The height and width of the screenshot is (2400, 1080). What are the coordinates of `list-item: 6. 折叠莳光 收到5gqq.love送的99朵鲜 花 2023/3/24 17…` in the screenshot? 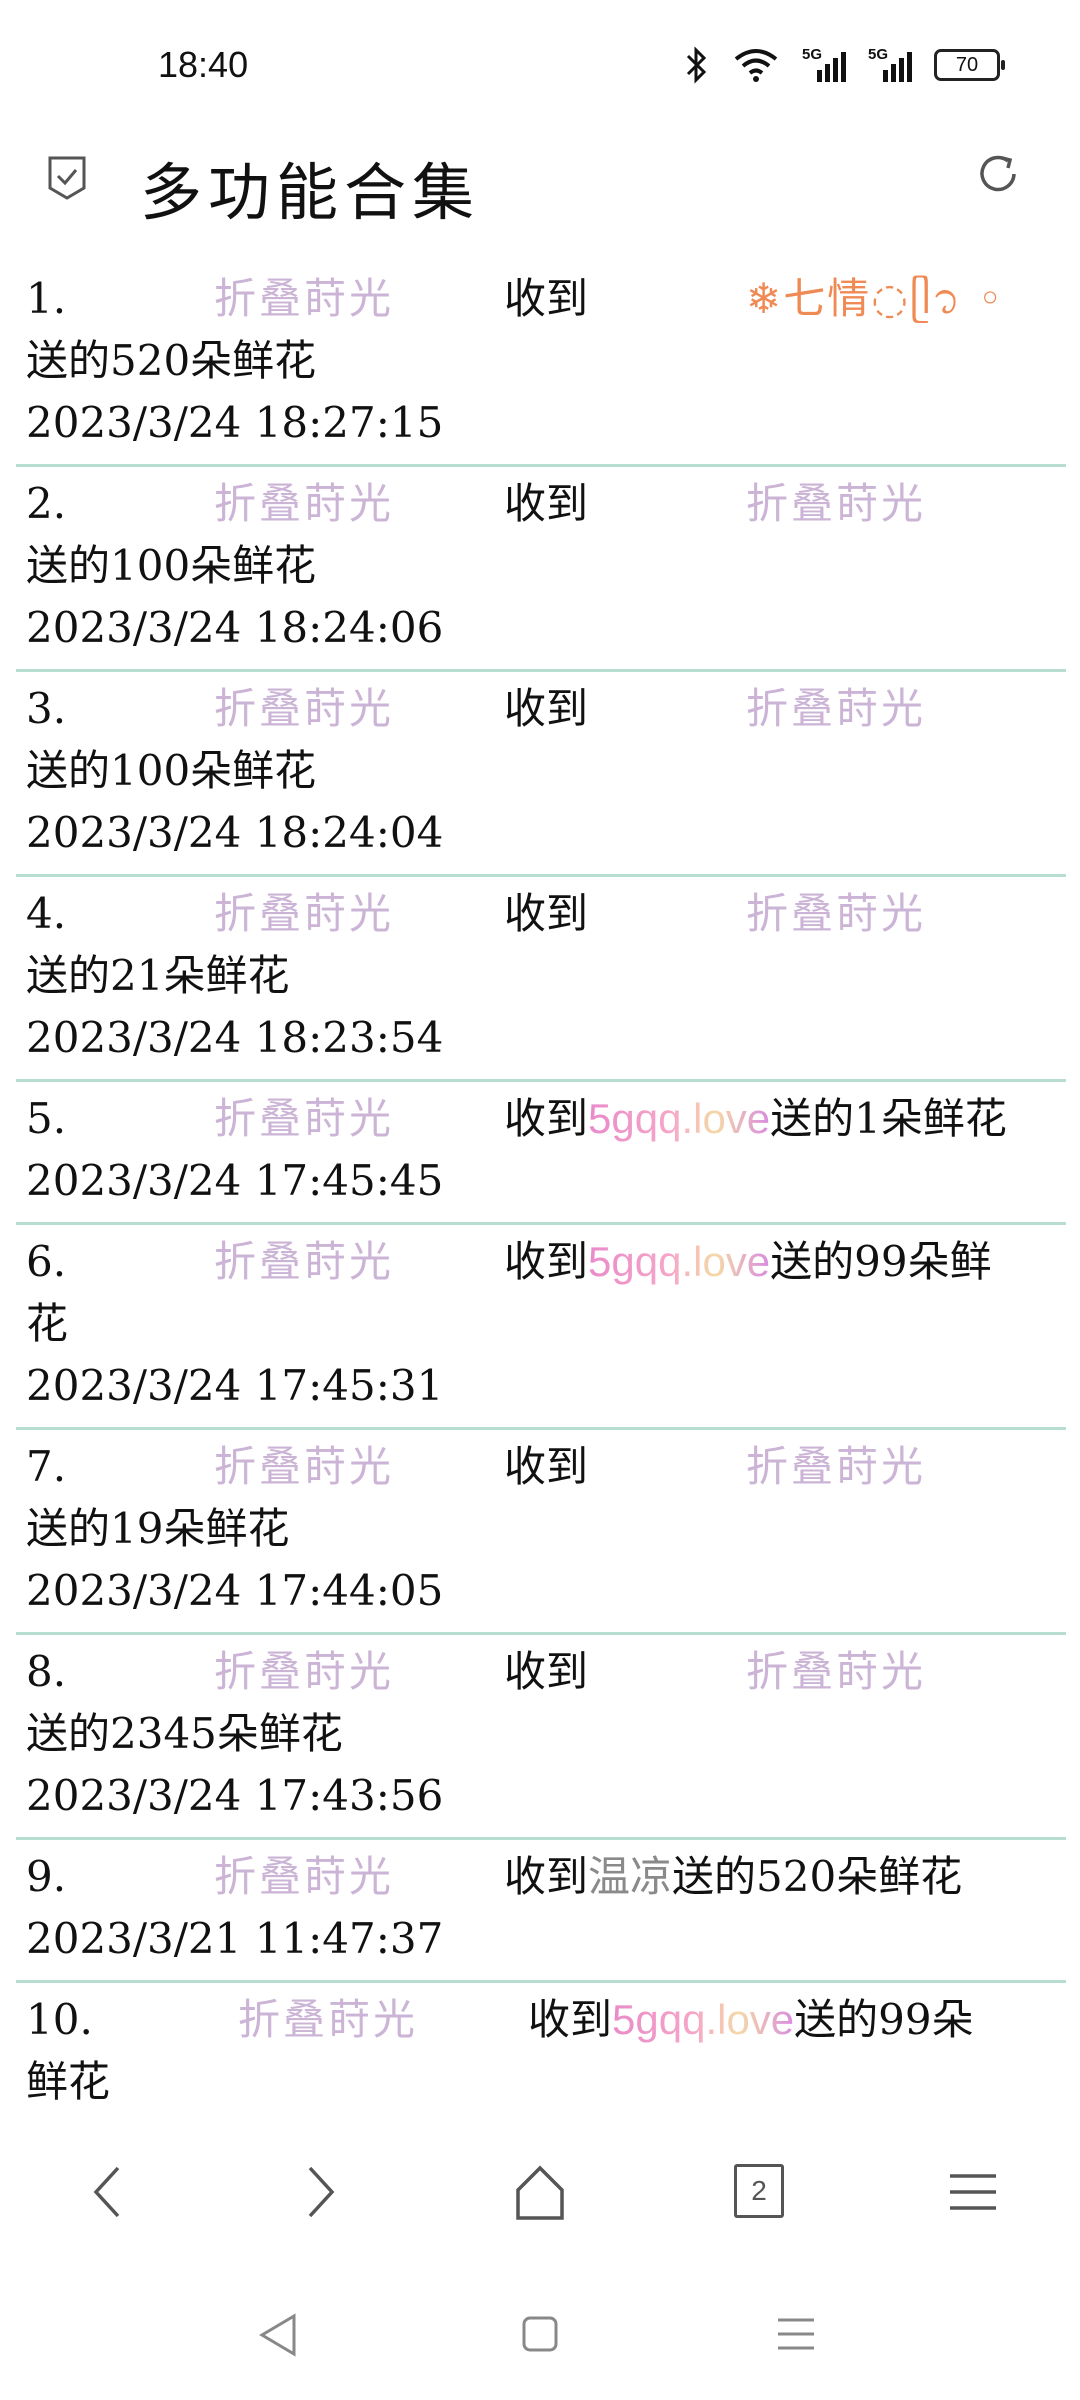 It's located at (541, 1327).